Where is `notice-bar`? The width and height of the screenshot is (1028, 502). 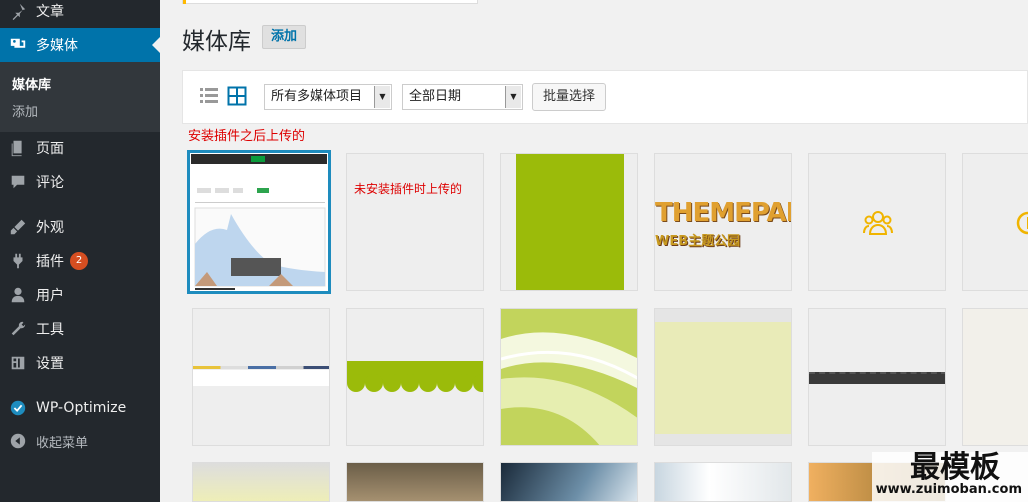
notice-bar is located at coordinates (330, 2).